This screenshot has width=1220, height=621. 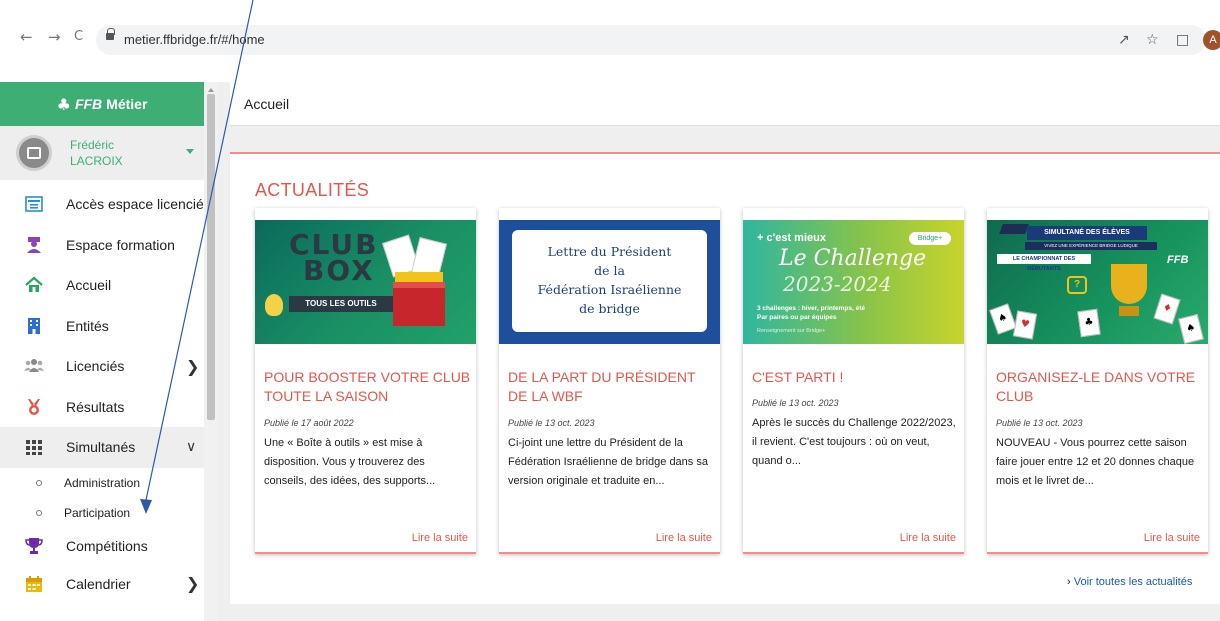 I want to click on share-icon: ↗, so click(x=1124, y=40).